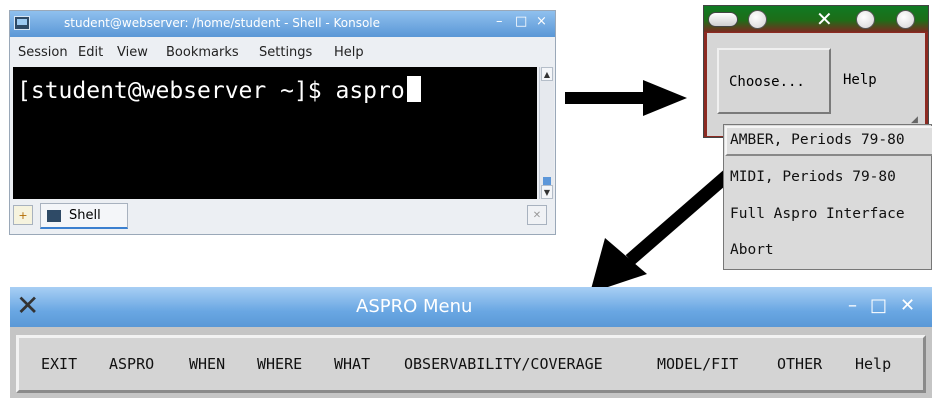 This screenshot has width=932, height=398. Describe the element at coordinates (865, 19) in the screenshot. I see `minimize-icon` at that location.